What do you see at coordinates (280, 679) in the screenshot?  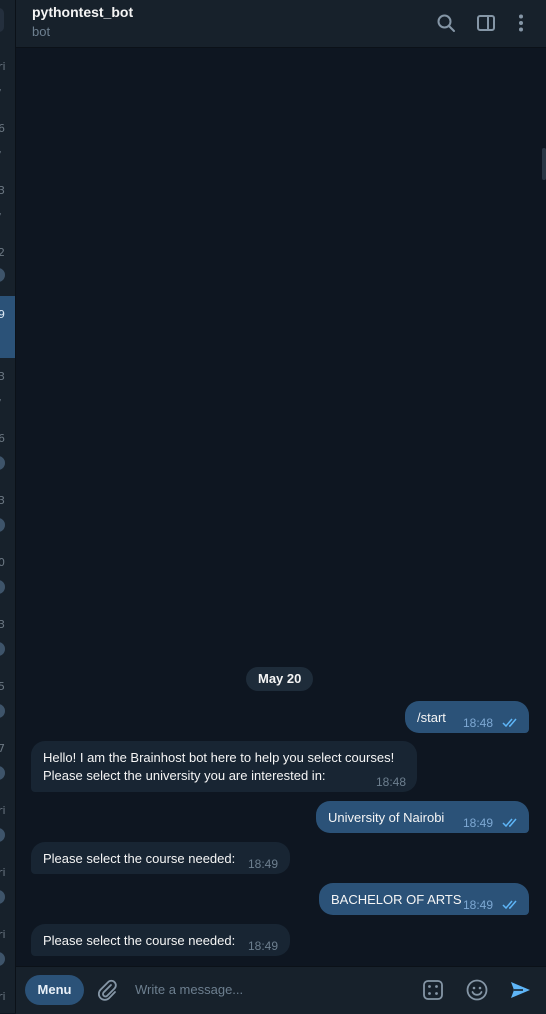 I see `date-separator: May 20` at bounding box center [280, 679].